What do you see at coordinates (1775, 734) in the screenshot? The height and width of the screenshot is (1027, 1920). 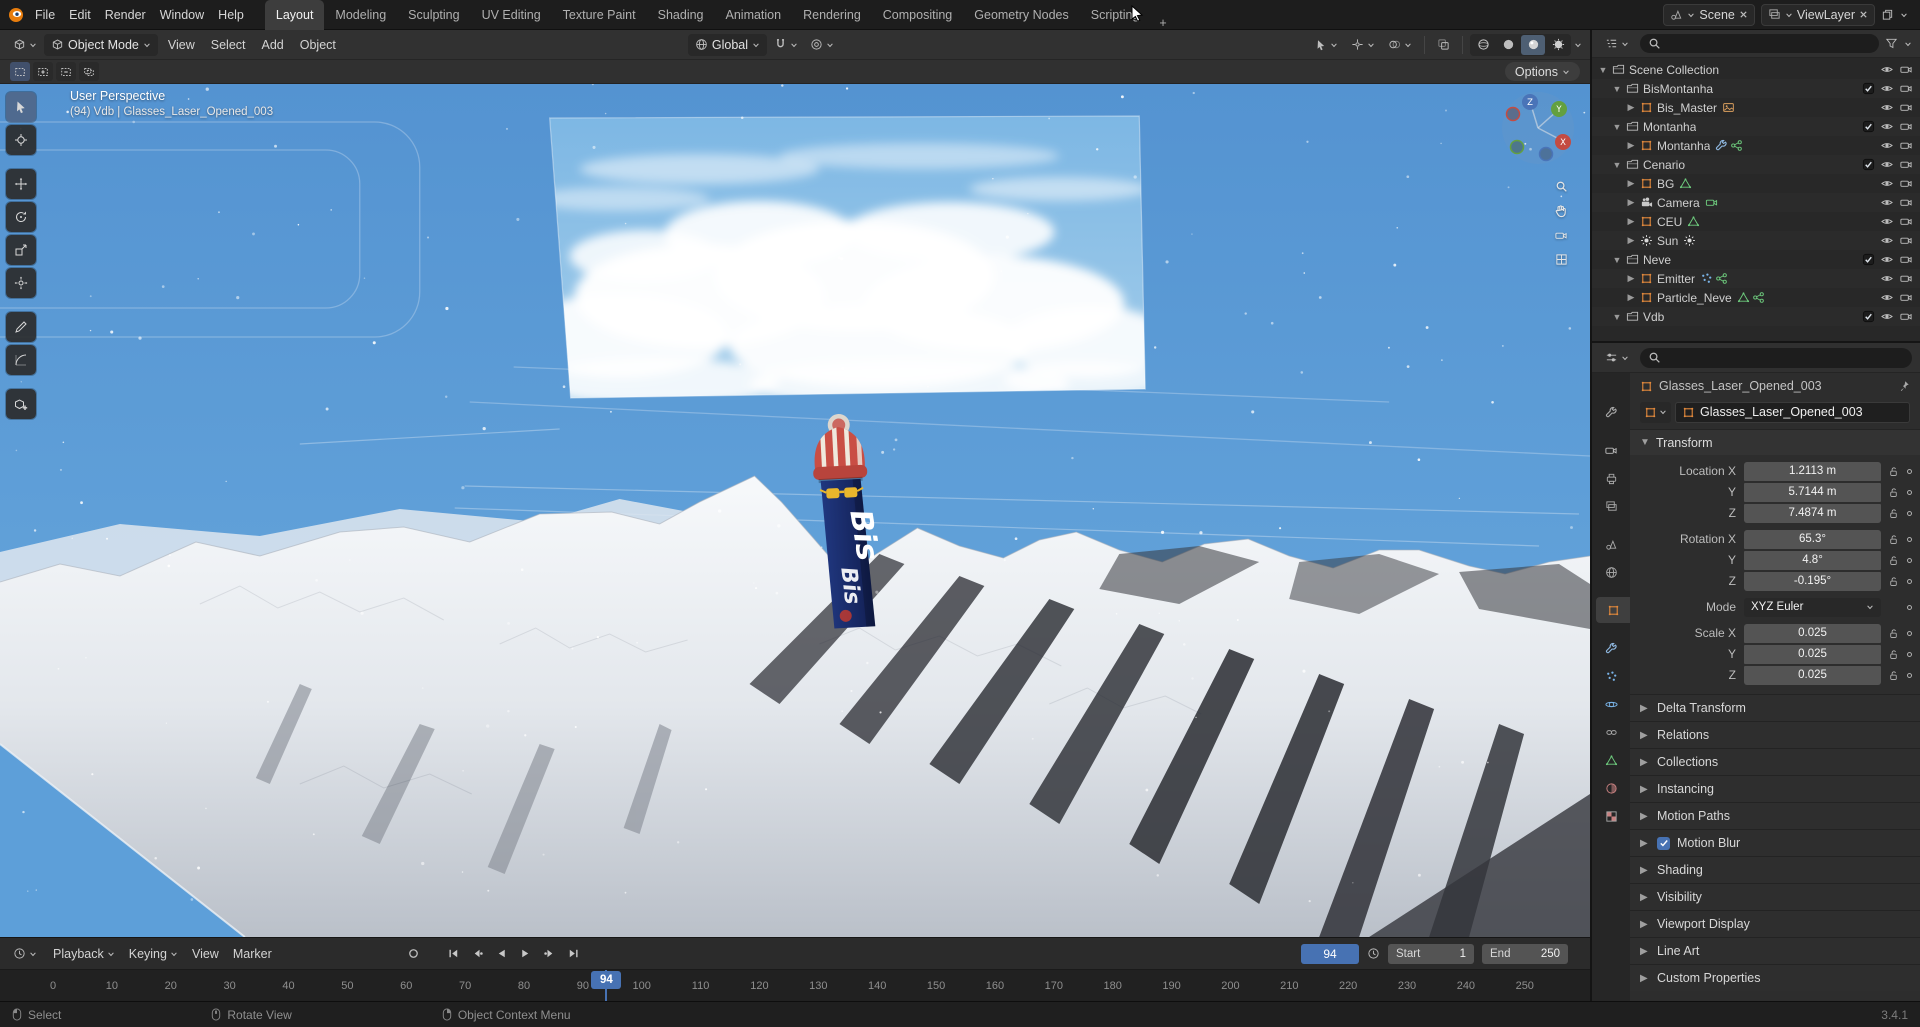 I see `section-relations: ▶ Relations` at bounding box center [1775, 734].